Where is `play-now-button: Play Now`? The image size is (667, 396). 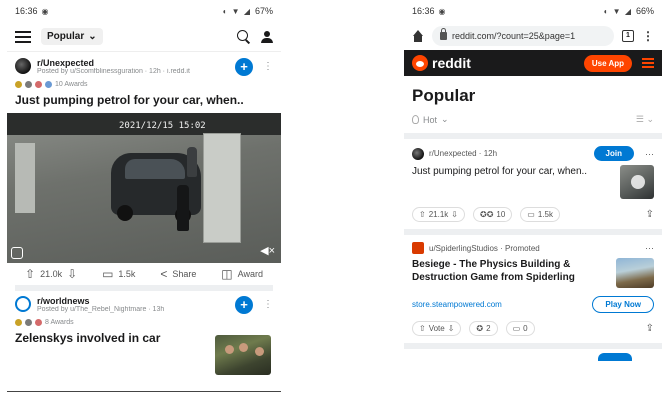
play-now-button: Play Now is located at coordinates (623, 304).